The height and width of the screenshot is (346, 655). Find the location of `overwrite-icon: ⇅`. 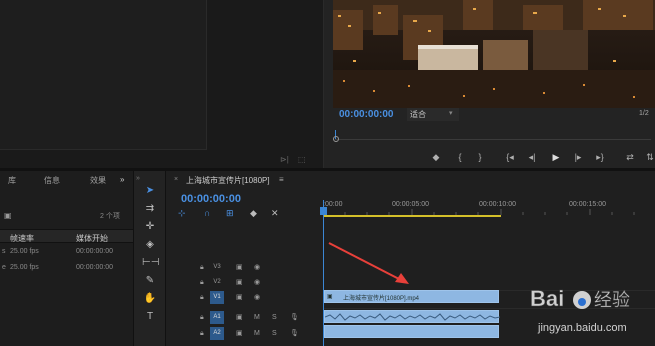

overwrite-icon: ⇅ is located at coordinates (648, 157).